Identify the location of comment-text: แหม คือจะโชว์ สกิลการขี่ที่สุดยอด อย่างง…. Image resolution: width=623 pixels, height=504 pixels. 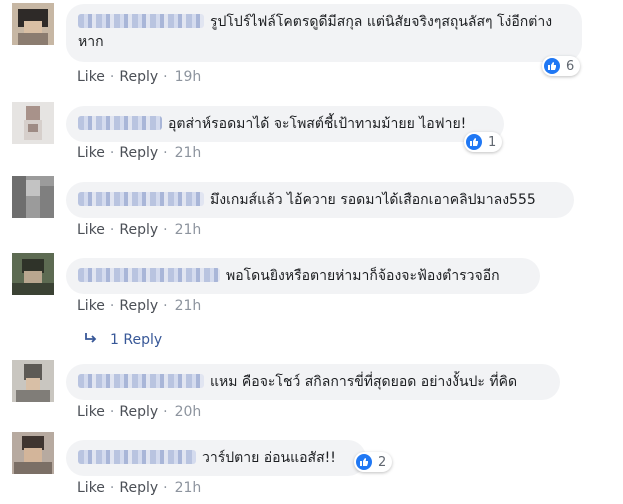
(364, 382).